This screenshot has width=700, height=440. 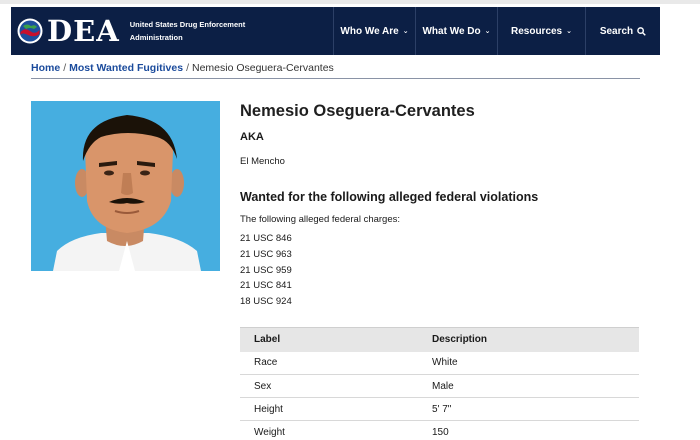 What do you see at coordinates (528, 363) in the screenshot?
I see `row-value: White` at bounding box center [528, 363].